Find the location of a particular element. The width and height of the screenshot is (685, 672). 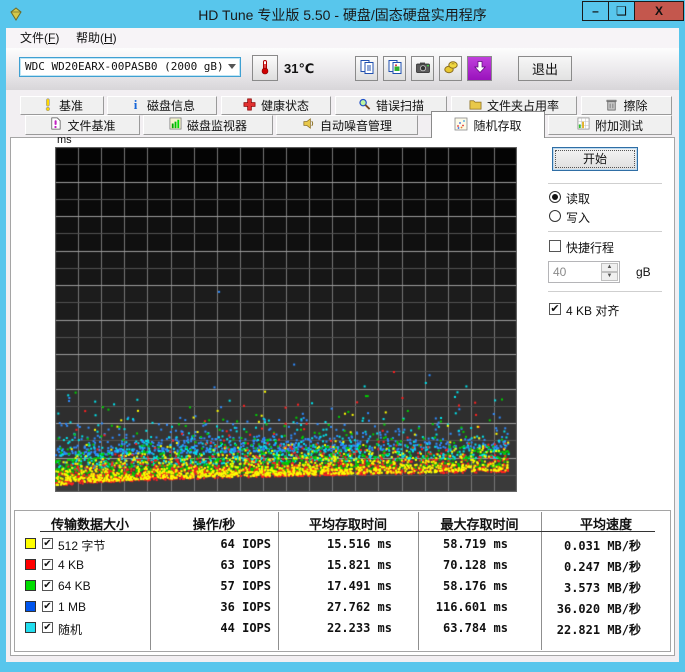

minimize-button: – is located at coordinates (595, 11).